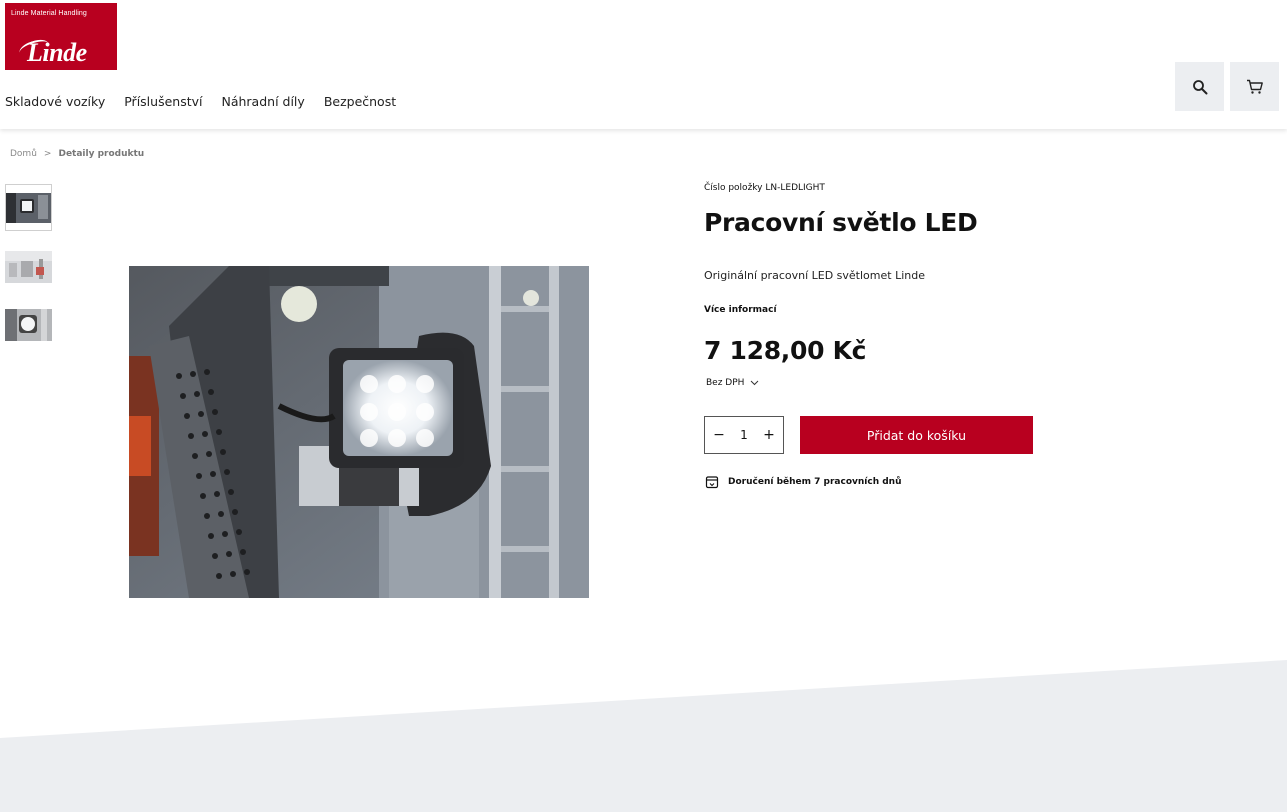 The width and height of the screenshot is (1287, 812). I want to click on breadcrumb-home: Domů, so click(23, 154).